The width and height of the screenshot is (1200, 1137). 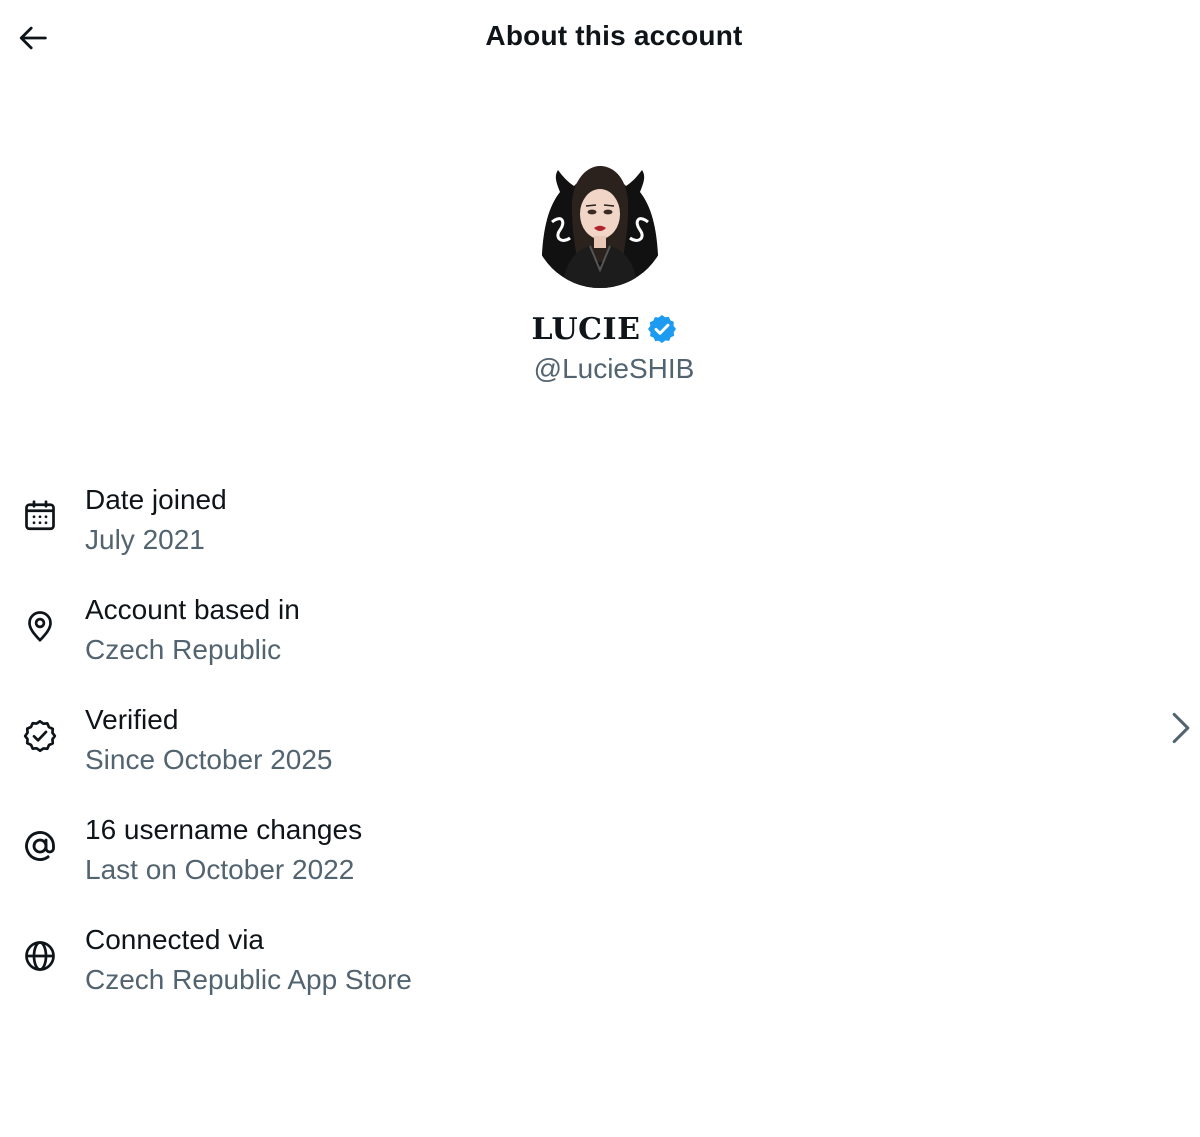 What do you see at coordinates (192, 609) in the screenshot?
I see `info-label: Account based in` at bounding box center [192, 609].